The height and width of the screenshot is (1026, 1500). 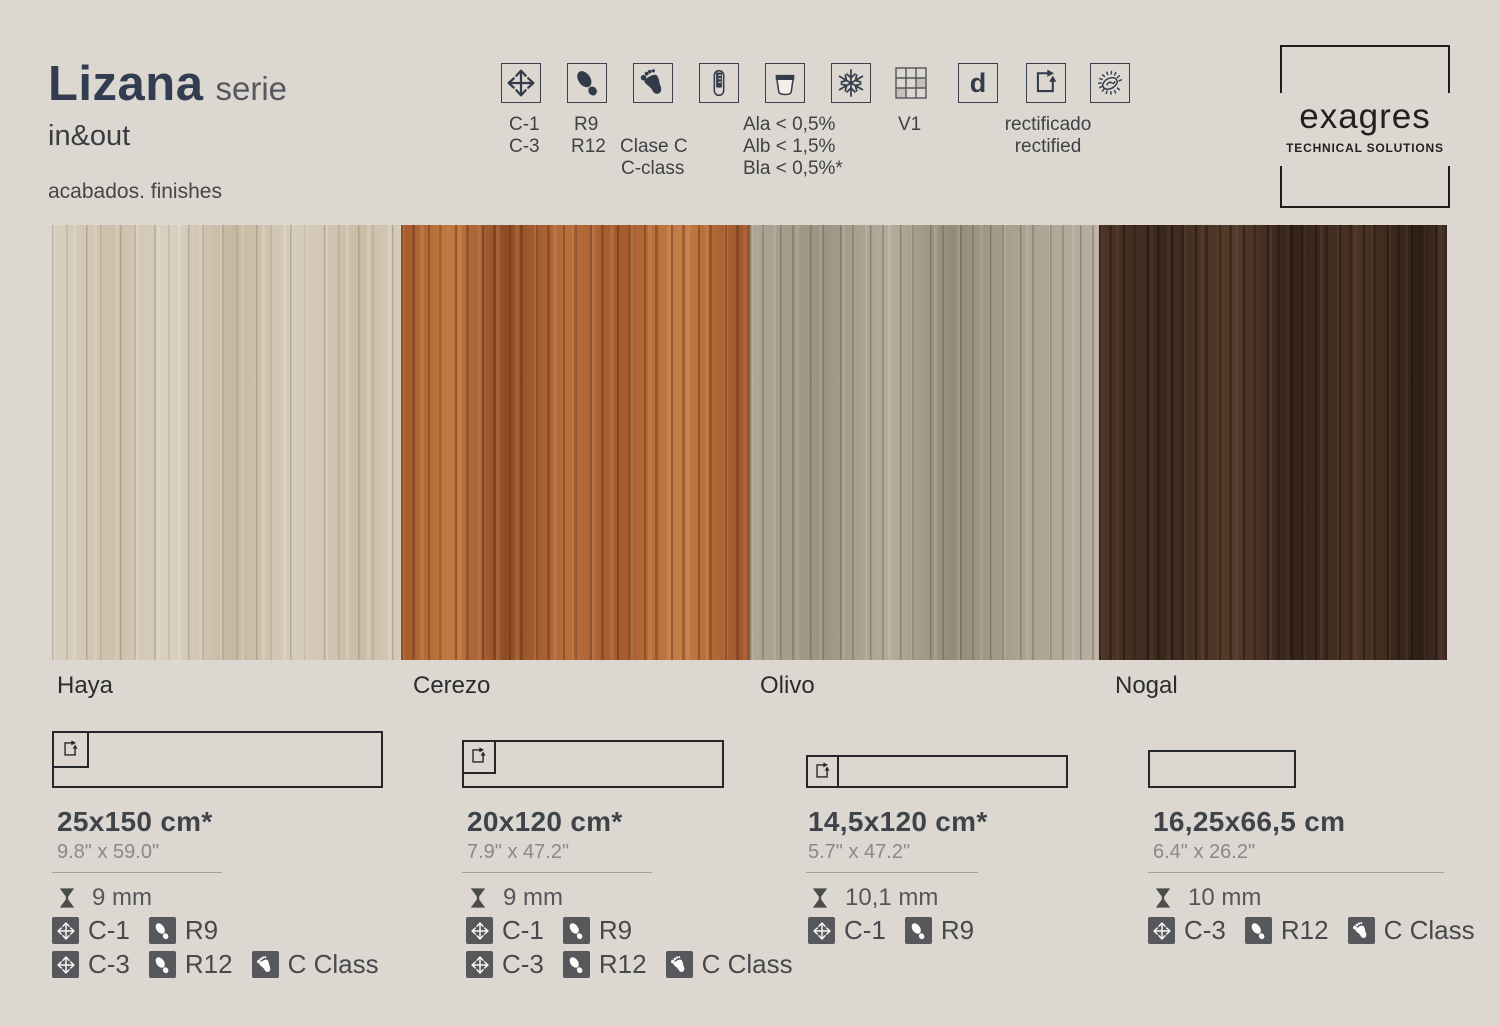 What do you see at coordinates (719, 83) in the screenshot?
I see `test-tube-icon` at bounding box center [719, 83].